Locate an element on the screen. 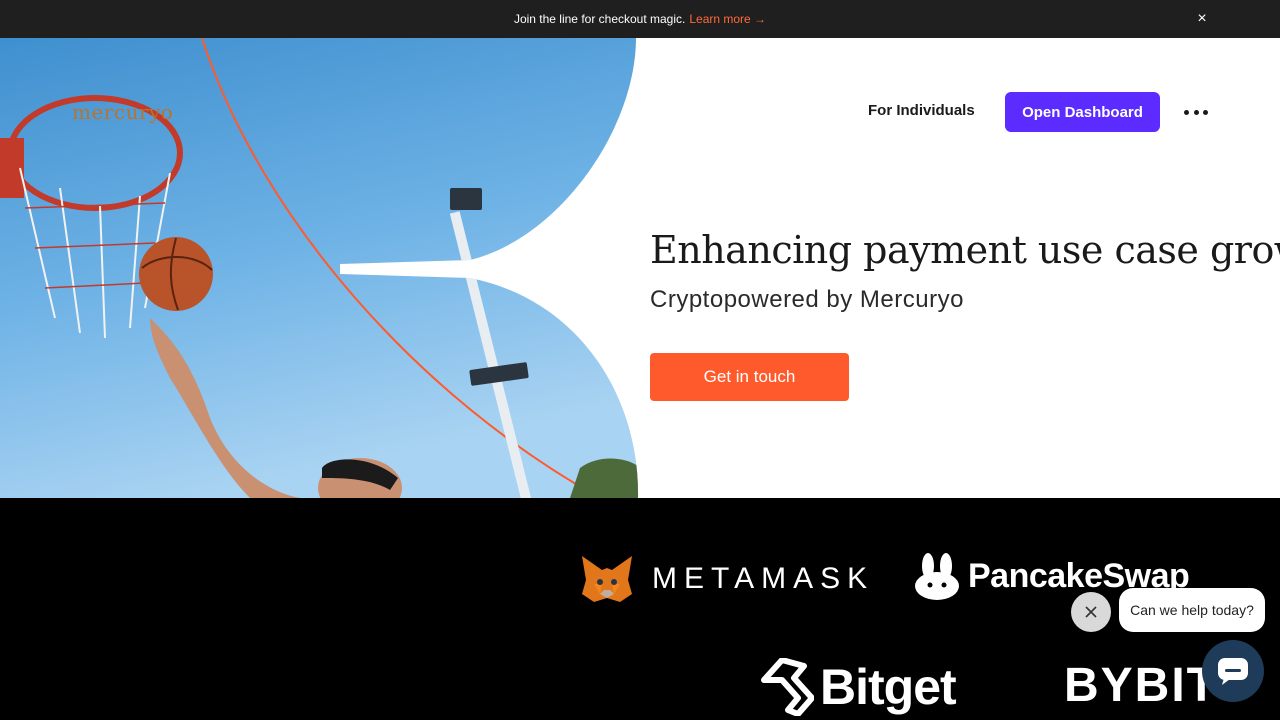 The height and width of the screenshot is (720, 1280). get-in-touch-button: Get in touch is located at coordinates (749, 377).